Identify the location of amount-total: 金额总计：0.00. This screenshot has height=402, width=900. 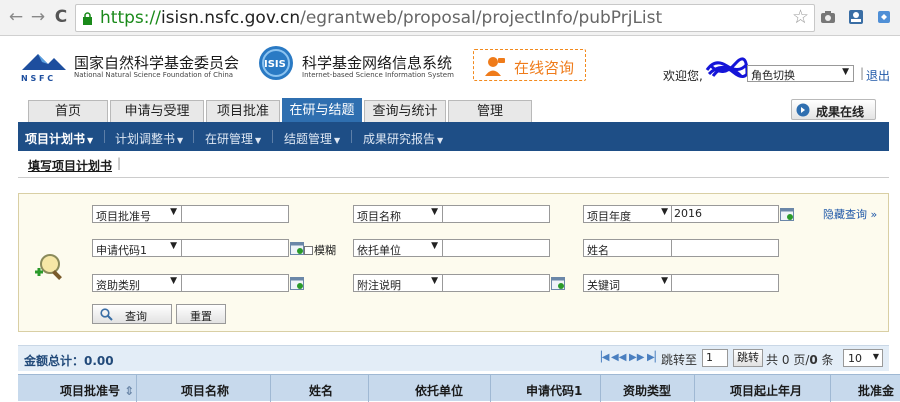
(69, 361).